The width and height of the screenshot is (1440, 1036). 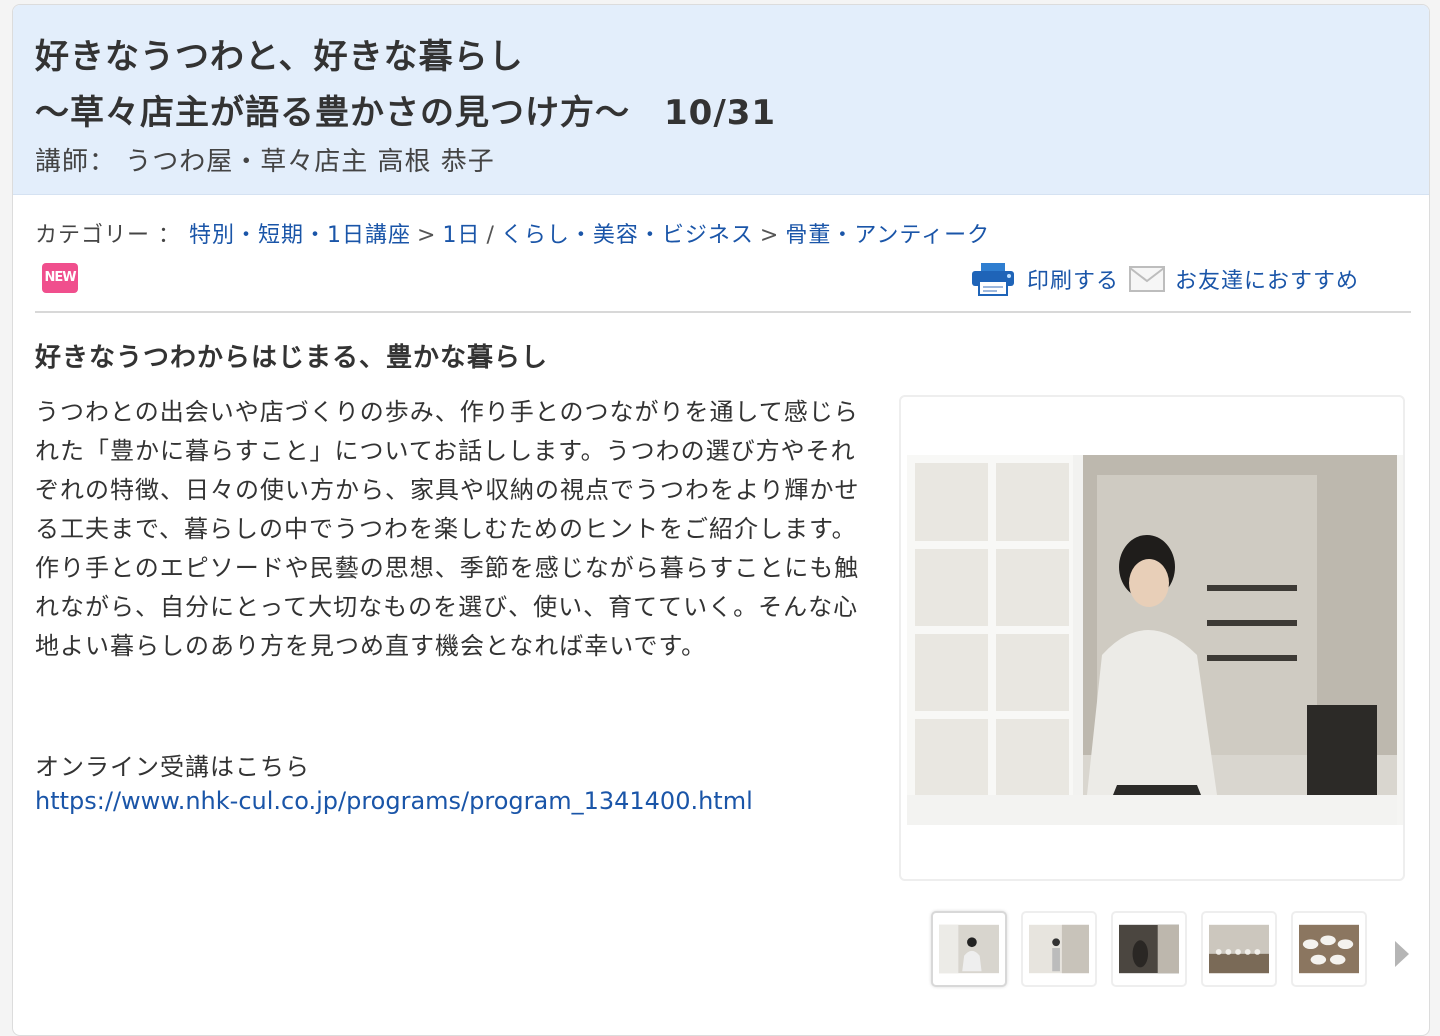 I want to click on lecturer-info: 講師： うつわ屋・草々店主 高根 恭子, so click(x=265, y=162).